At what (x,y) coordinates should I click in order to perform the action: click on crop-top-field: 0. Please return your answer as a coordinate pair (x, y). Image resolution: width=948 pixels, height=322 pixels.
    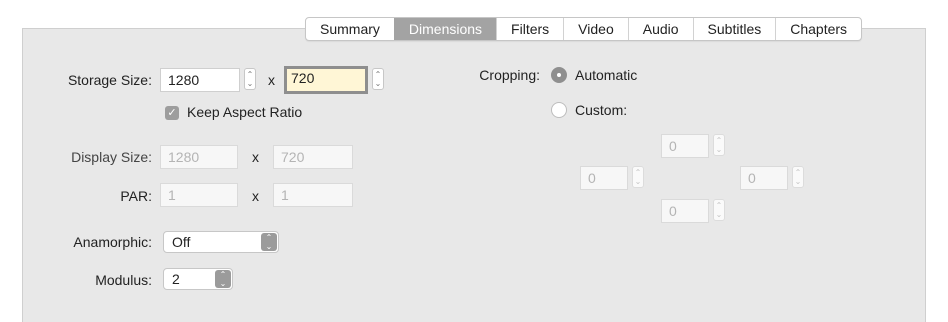
    Looking at the image, I should click on (685, 146).